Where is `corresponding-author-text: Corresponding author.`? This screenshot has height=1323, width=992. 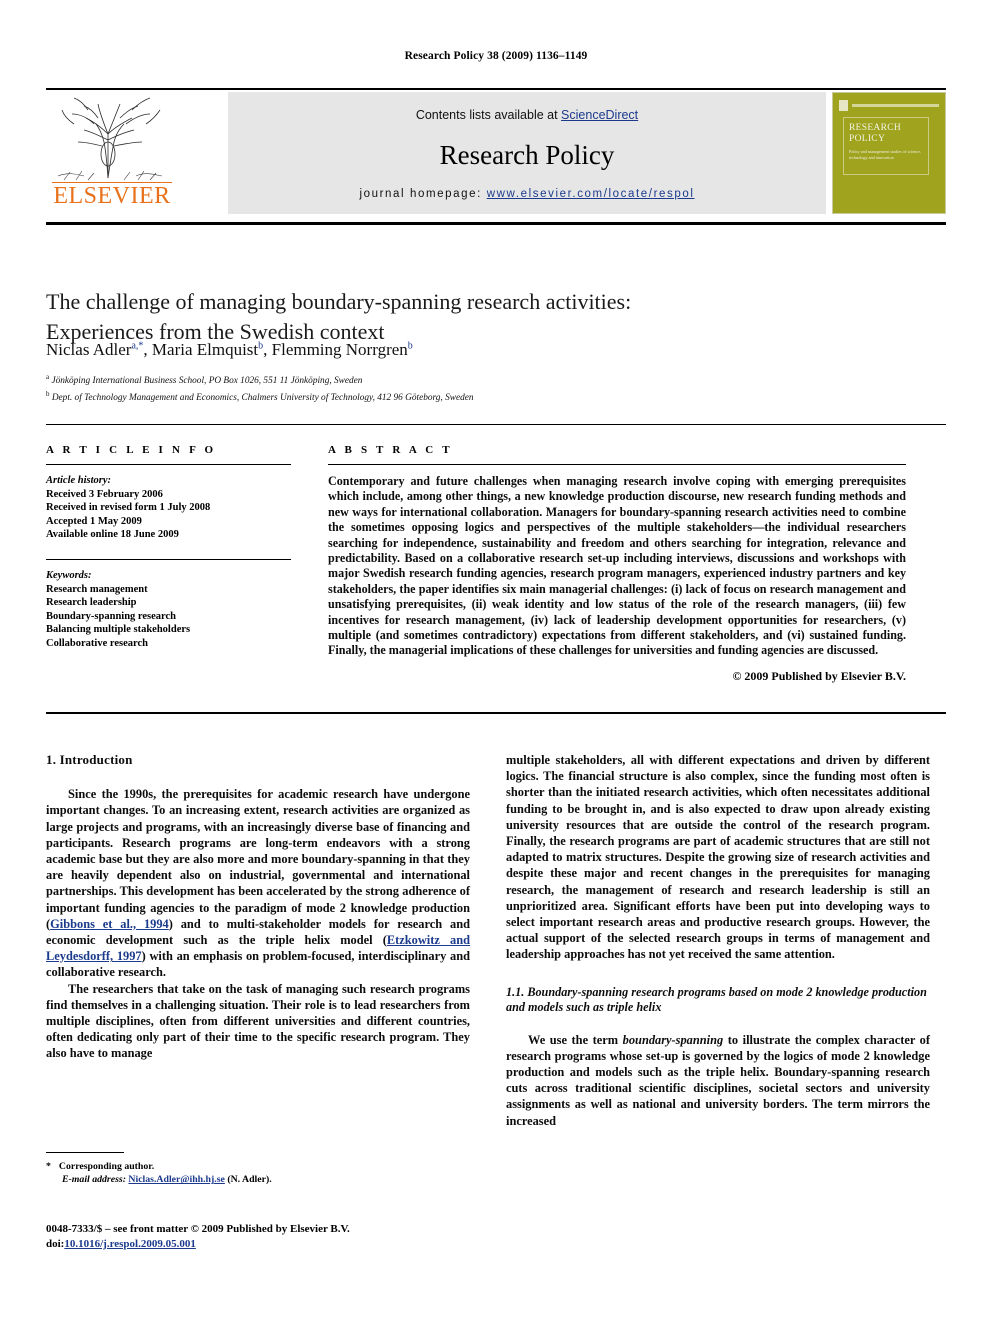
corresponding-author-text: Corresponding author. is located at coordinates (106, 1166).